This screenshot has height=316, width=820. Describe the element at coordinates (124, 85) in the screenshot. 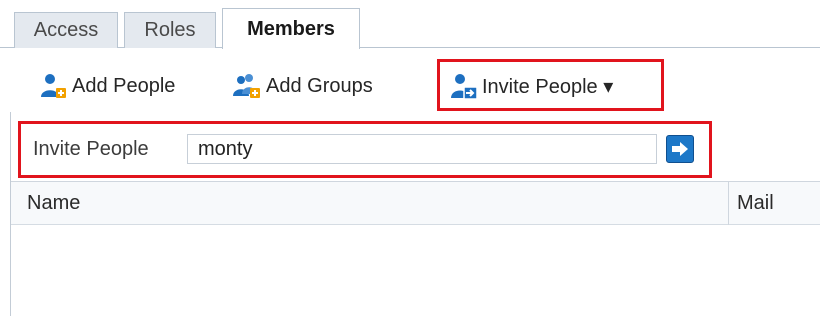

I see `add-people-label: Add People` at that location.